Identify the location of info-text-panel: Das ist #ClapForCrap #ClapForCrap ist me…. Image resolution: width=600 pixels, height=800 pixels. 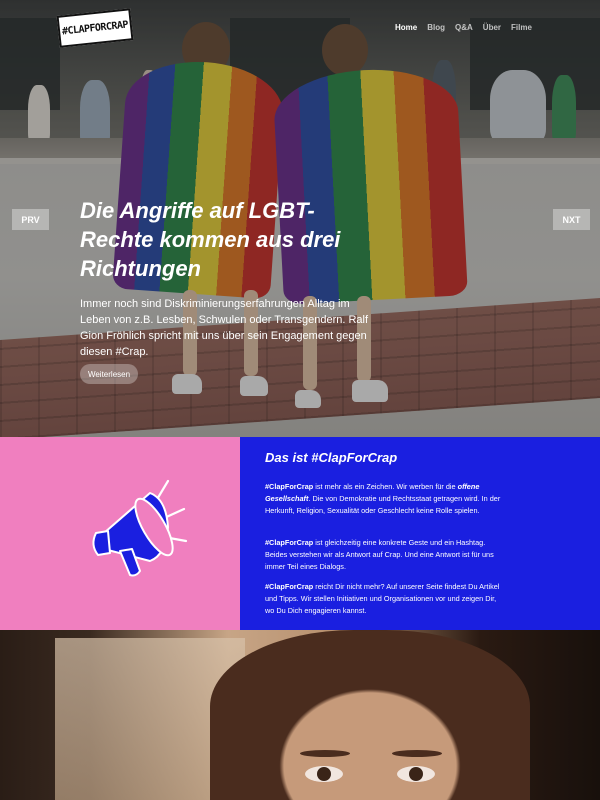
(420, 533).